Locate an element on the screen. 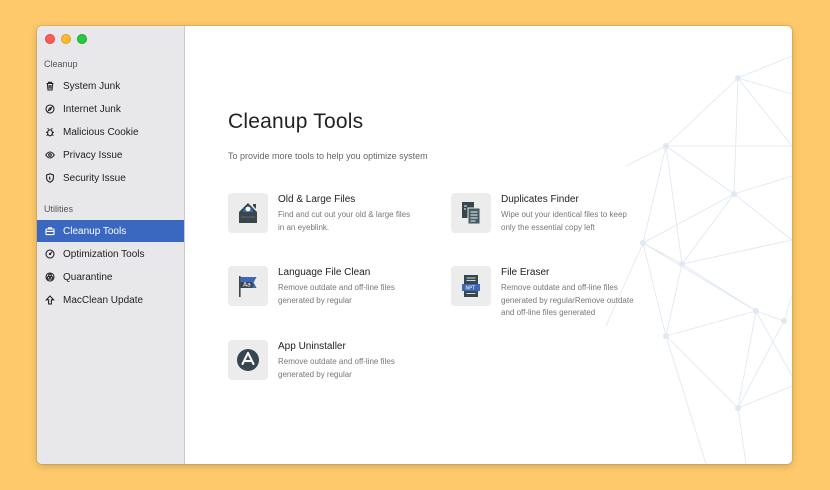  svg-text: Aa is located at coordinates (247, 285).